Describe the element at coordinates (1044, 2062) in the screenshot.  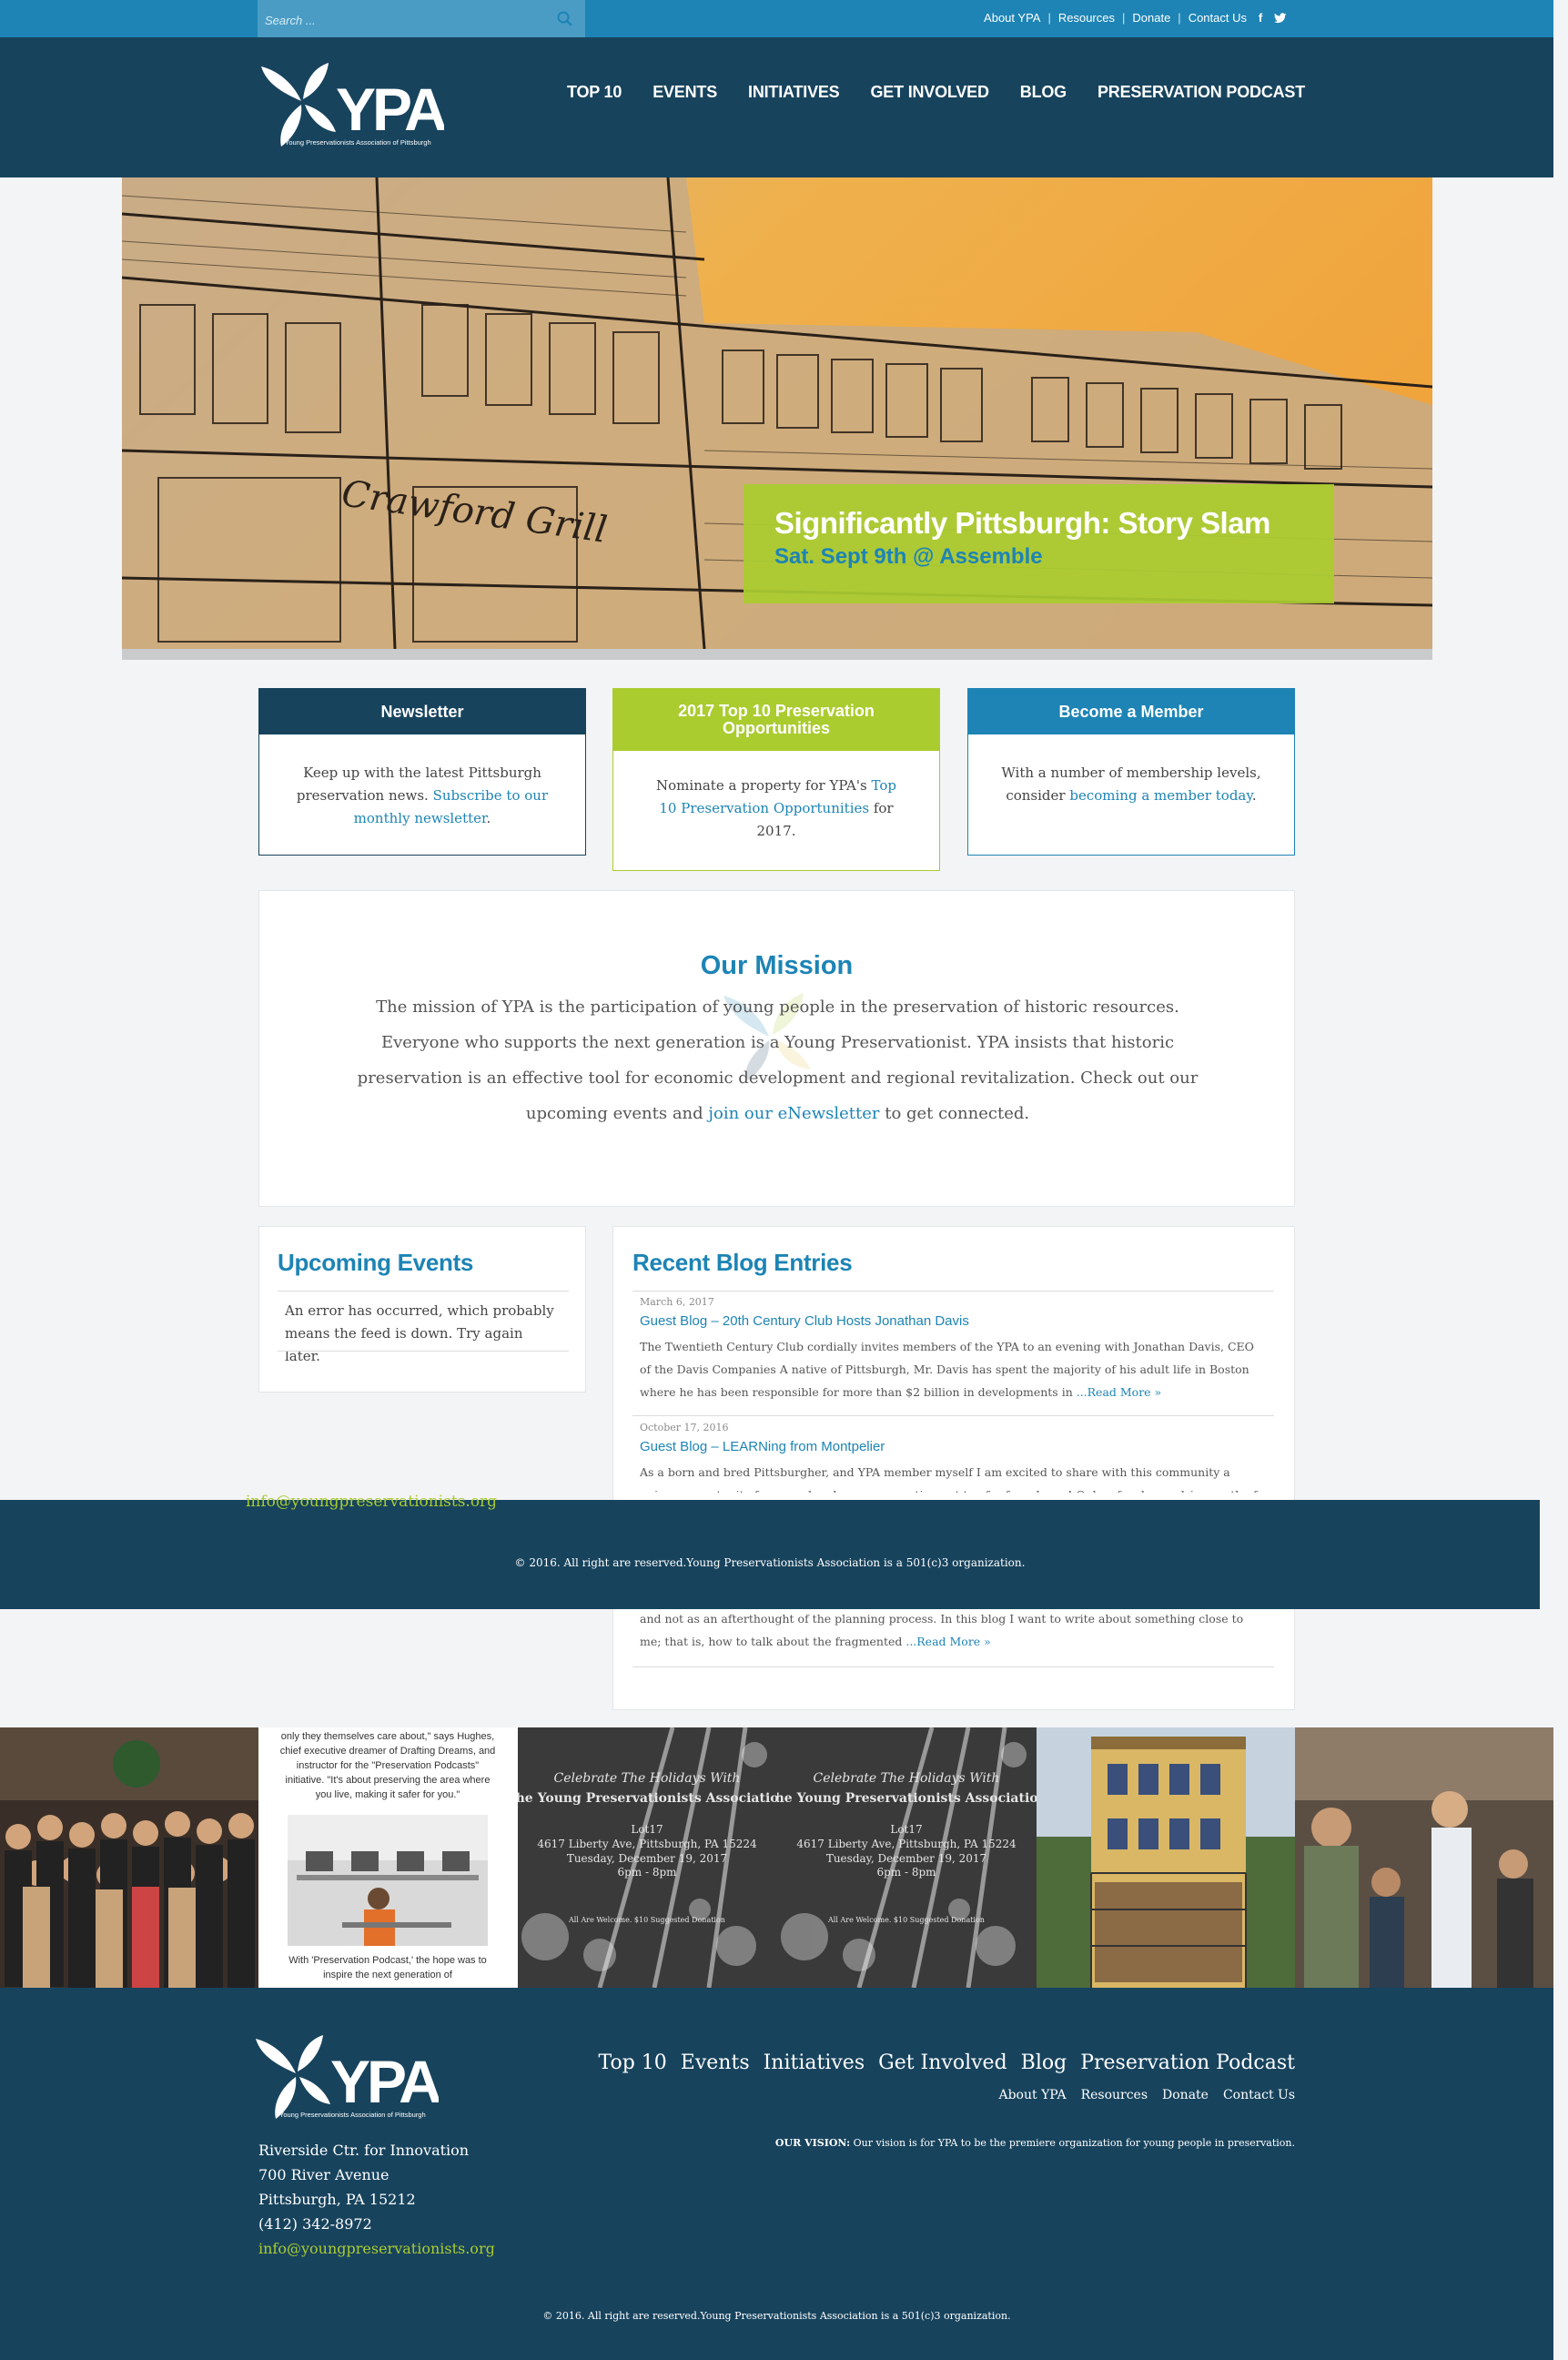
I see `footer-nav-blog: Blog` at that location.